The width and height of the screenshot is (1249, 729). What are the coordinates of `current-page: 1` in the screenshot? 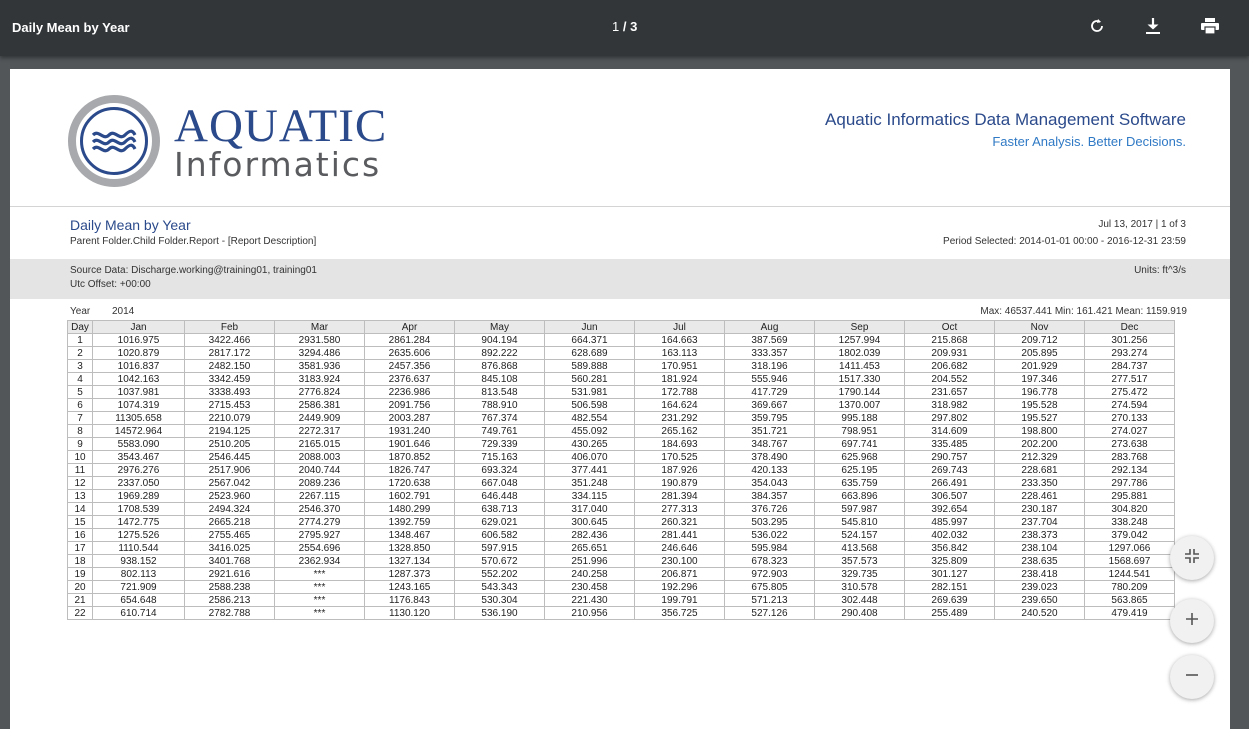 It's located at (615, 26).